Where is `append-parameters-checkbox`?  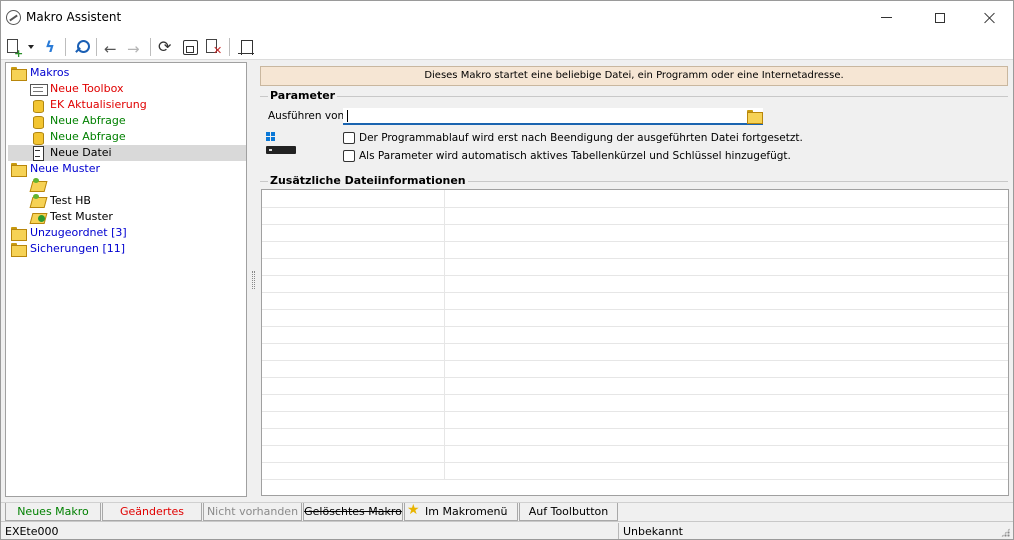 append-parameters-checkbox is located at coordinates (349, 156).